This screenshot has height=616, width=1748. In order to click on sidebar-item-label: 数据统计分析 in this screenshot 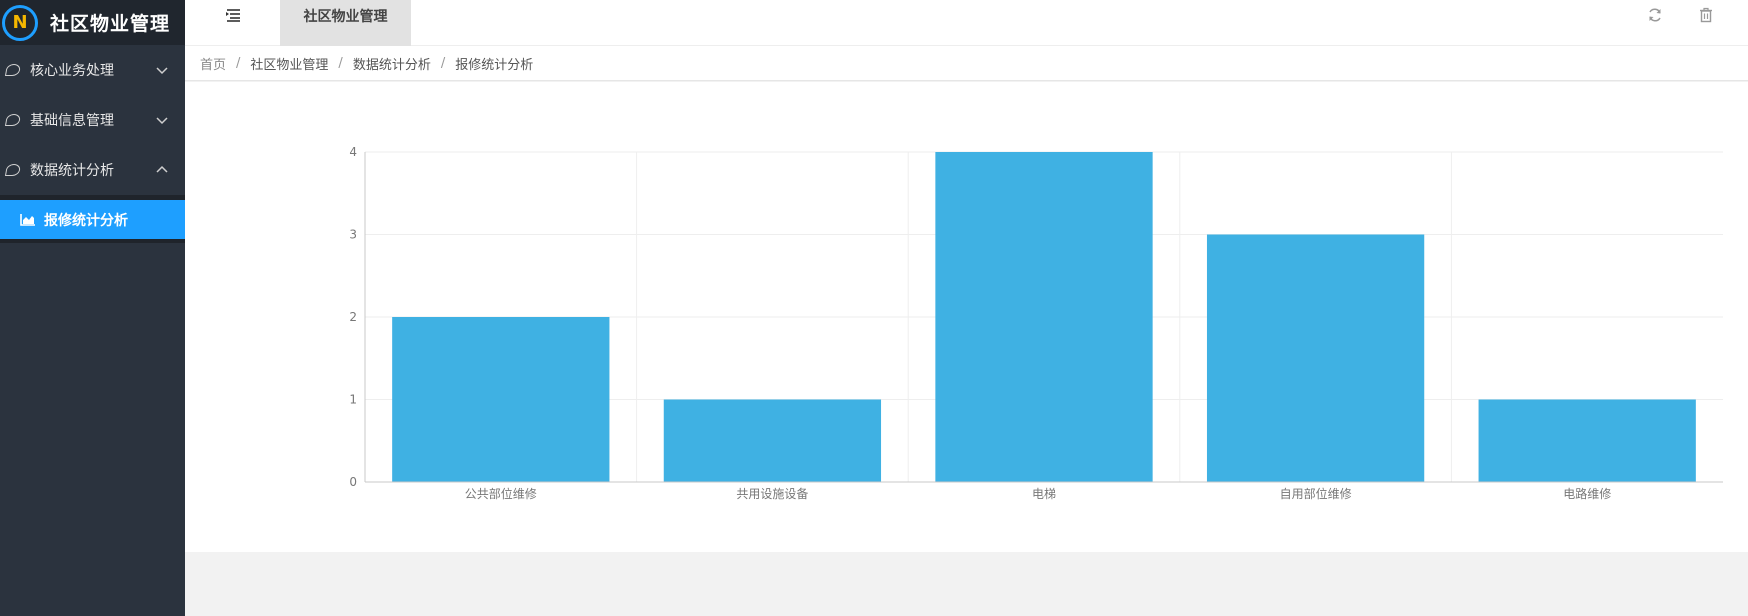, I will do `click(72, 171)`.